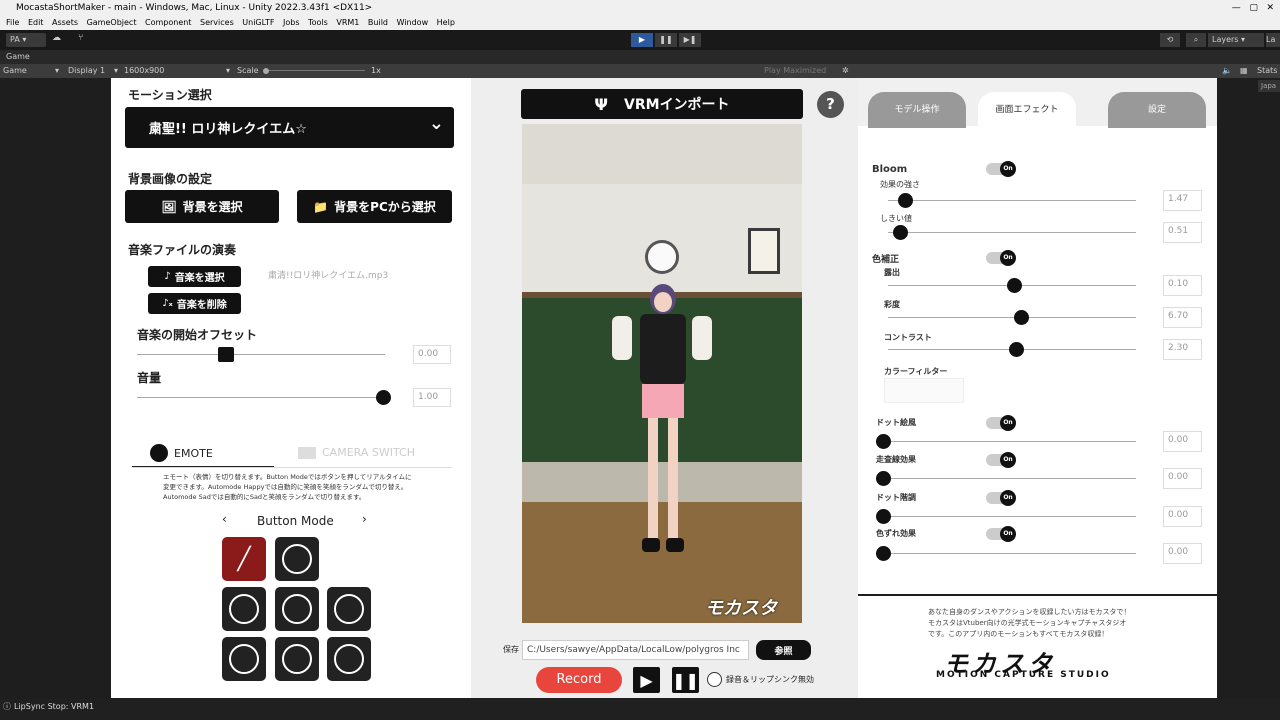 This screenshot has height=720, width=1280. What do you see at coordinates (1012, 478) in the screenshot?
I see `scanline-slider` at bounding box center [1012, 478].